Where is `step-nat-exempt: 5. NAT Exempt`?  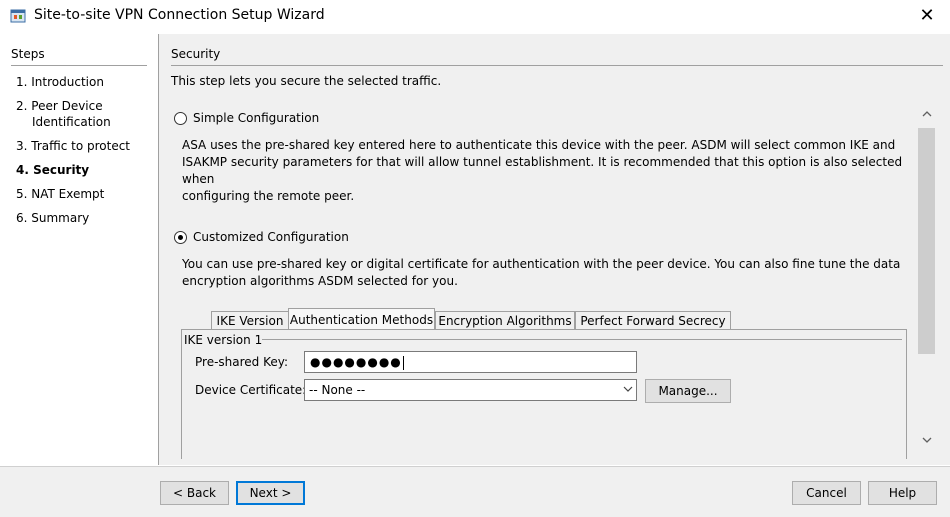
step-nat-exempt: 5. NAT Exempt is located at coordinates (60, 194).